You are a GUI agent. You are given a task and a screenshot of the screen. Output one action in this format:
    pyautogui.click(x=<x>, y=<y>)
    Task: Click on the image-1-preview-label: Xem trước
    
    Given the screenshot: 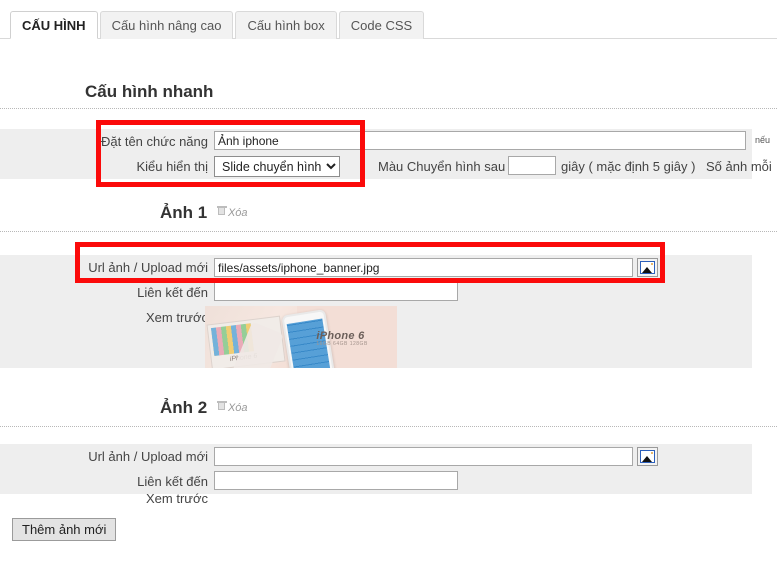 What is the action you would take?
    pyautogui.click(x=176, y=317)
    